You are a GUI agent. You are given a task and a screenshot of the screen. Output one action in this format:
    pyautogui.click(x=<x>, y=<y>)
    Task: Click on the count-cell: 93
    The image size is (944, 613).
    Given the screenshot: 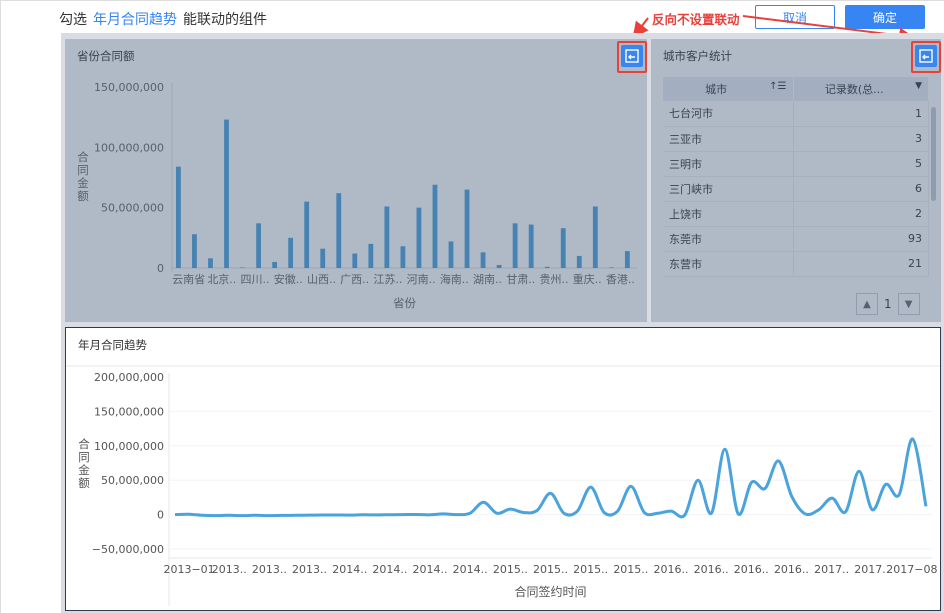 What is the action you would take?
    pyautogui.click(x=861, y=239)
    